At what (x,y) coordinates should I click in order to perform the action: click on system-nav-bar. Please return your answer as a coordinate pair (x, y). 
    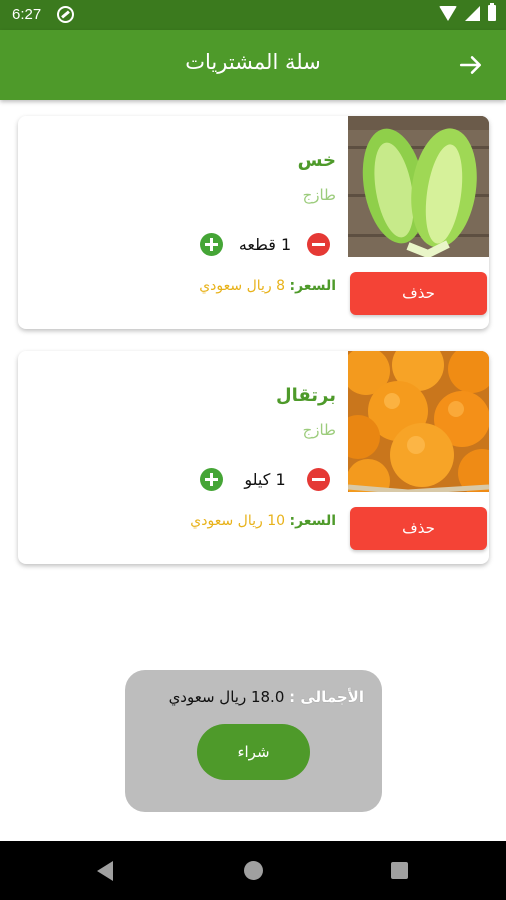
    Looking at the image, I should click on (253, 870).